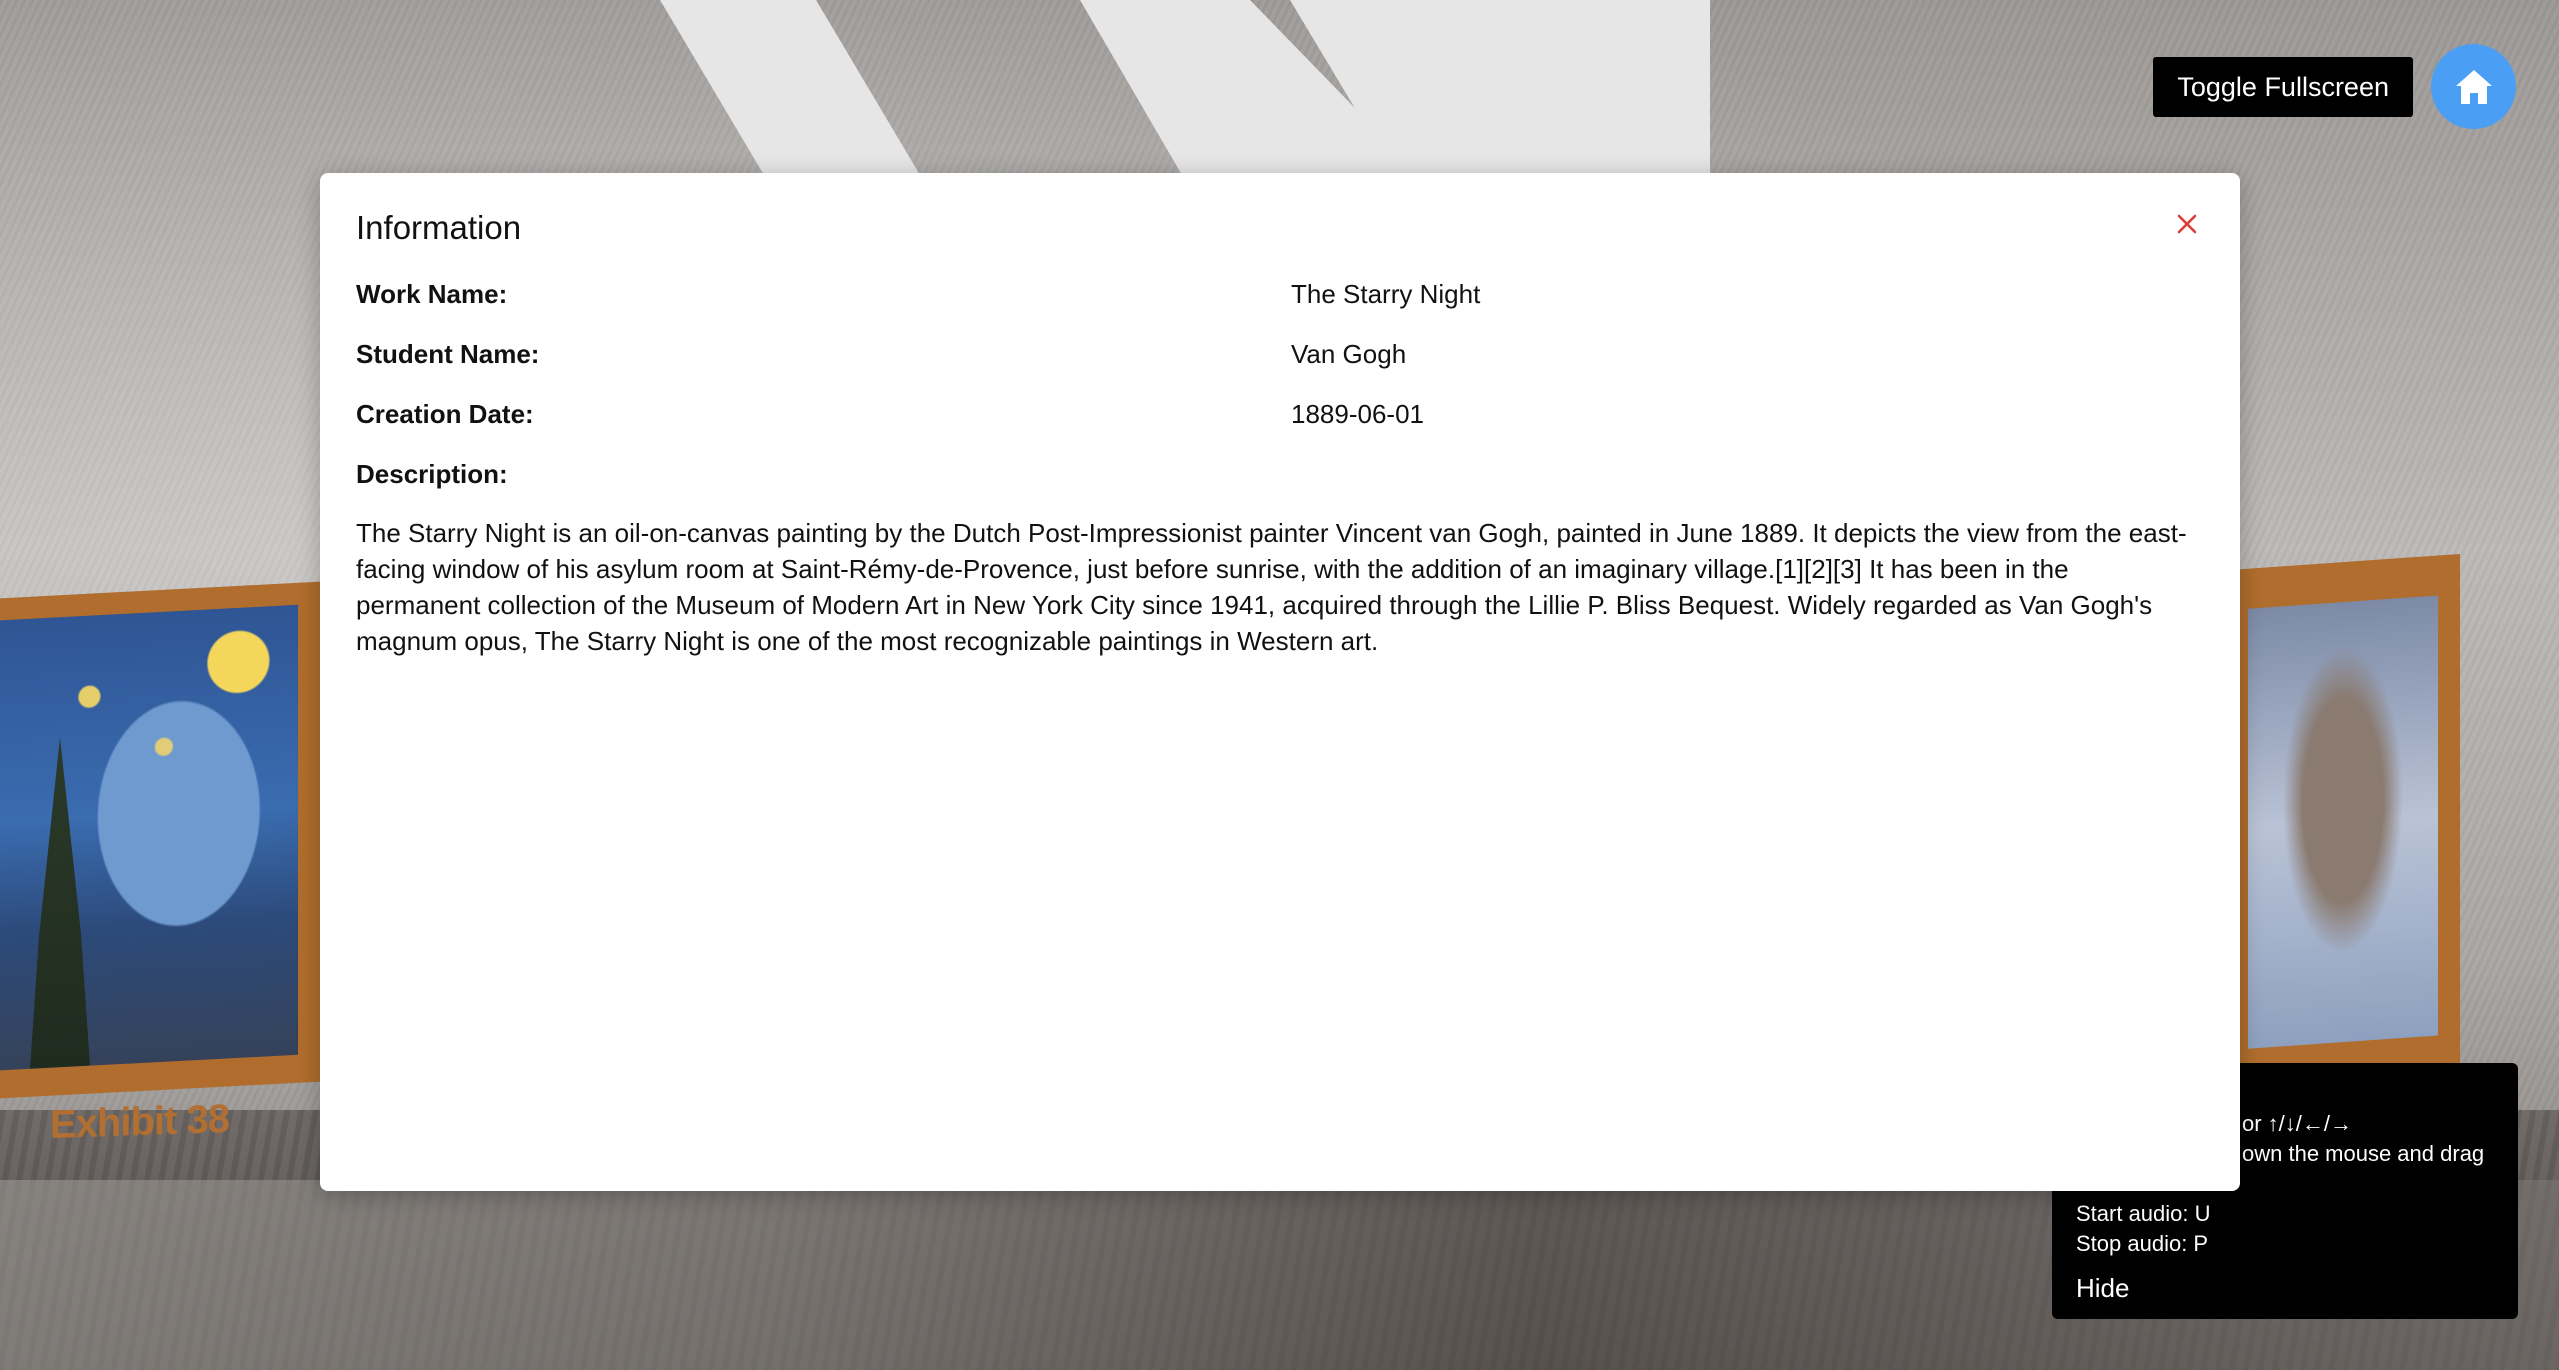 The image size is (2559, 1370). I want to click on help-line-stop-audio: Stop audio: P, so click(2142, 1243).